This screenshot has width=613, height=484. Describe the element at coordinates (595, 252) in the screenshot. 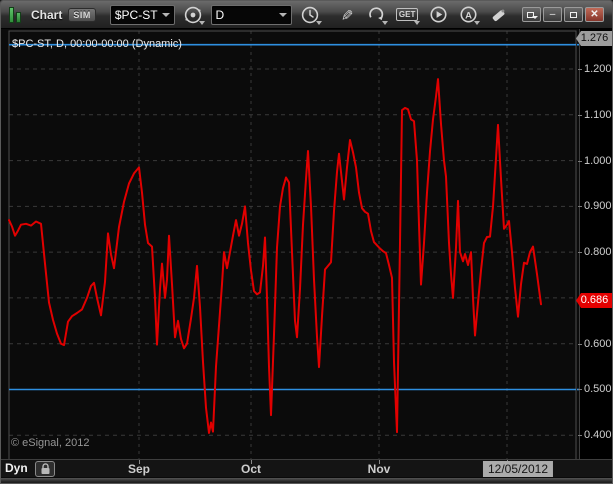

I see `price-axis-label: 0.800` at that location.